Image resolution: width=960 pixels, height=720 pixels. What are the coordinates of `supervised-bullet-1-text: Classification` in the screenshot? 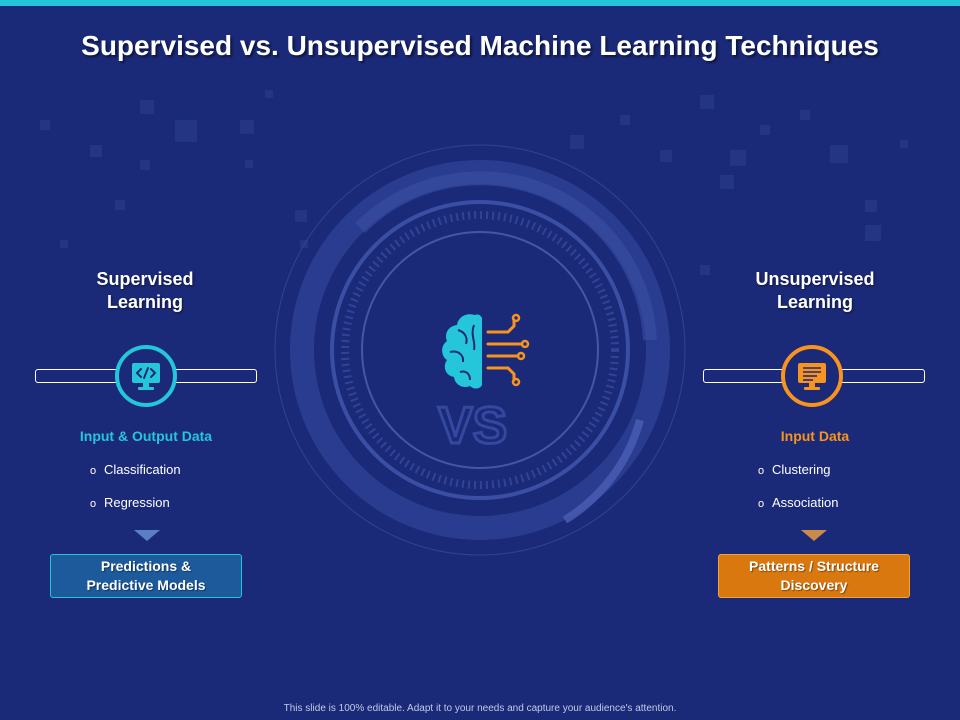 It's located at (142, 469).